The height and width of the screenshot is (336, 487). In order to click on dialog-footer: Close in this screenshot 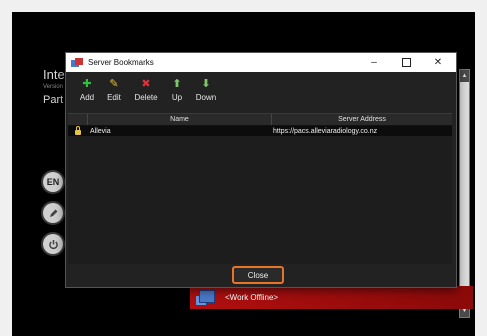, I will do `click(261, 275)`.